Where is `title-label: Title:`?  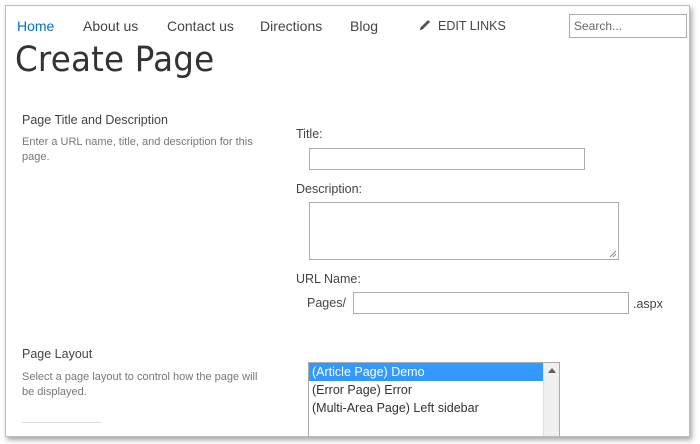
title-label: Title: is located at coordinates (309, 134).